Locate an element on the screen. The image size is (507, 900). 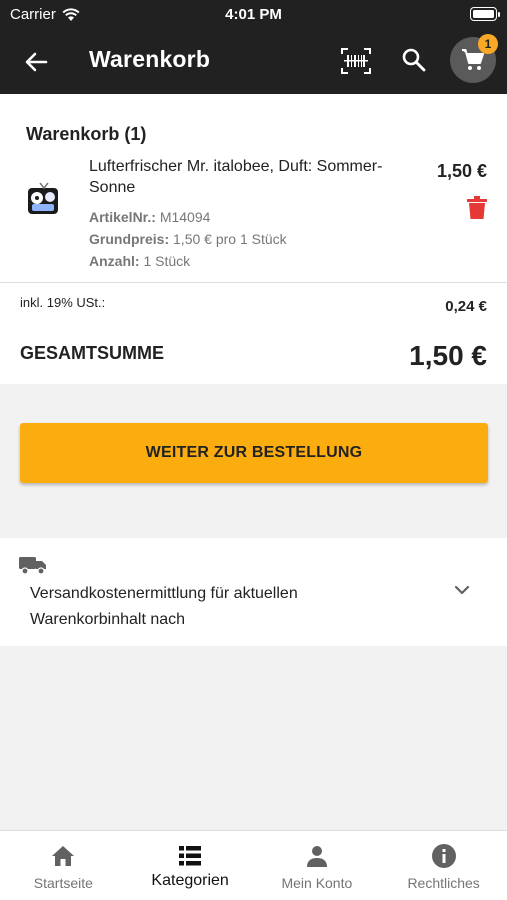
article-number-value: M14094 is located at coordinates (185, 217).